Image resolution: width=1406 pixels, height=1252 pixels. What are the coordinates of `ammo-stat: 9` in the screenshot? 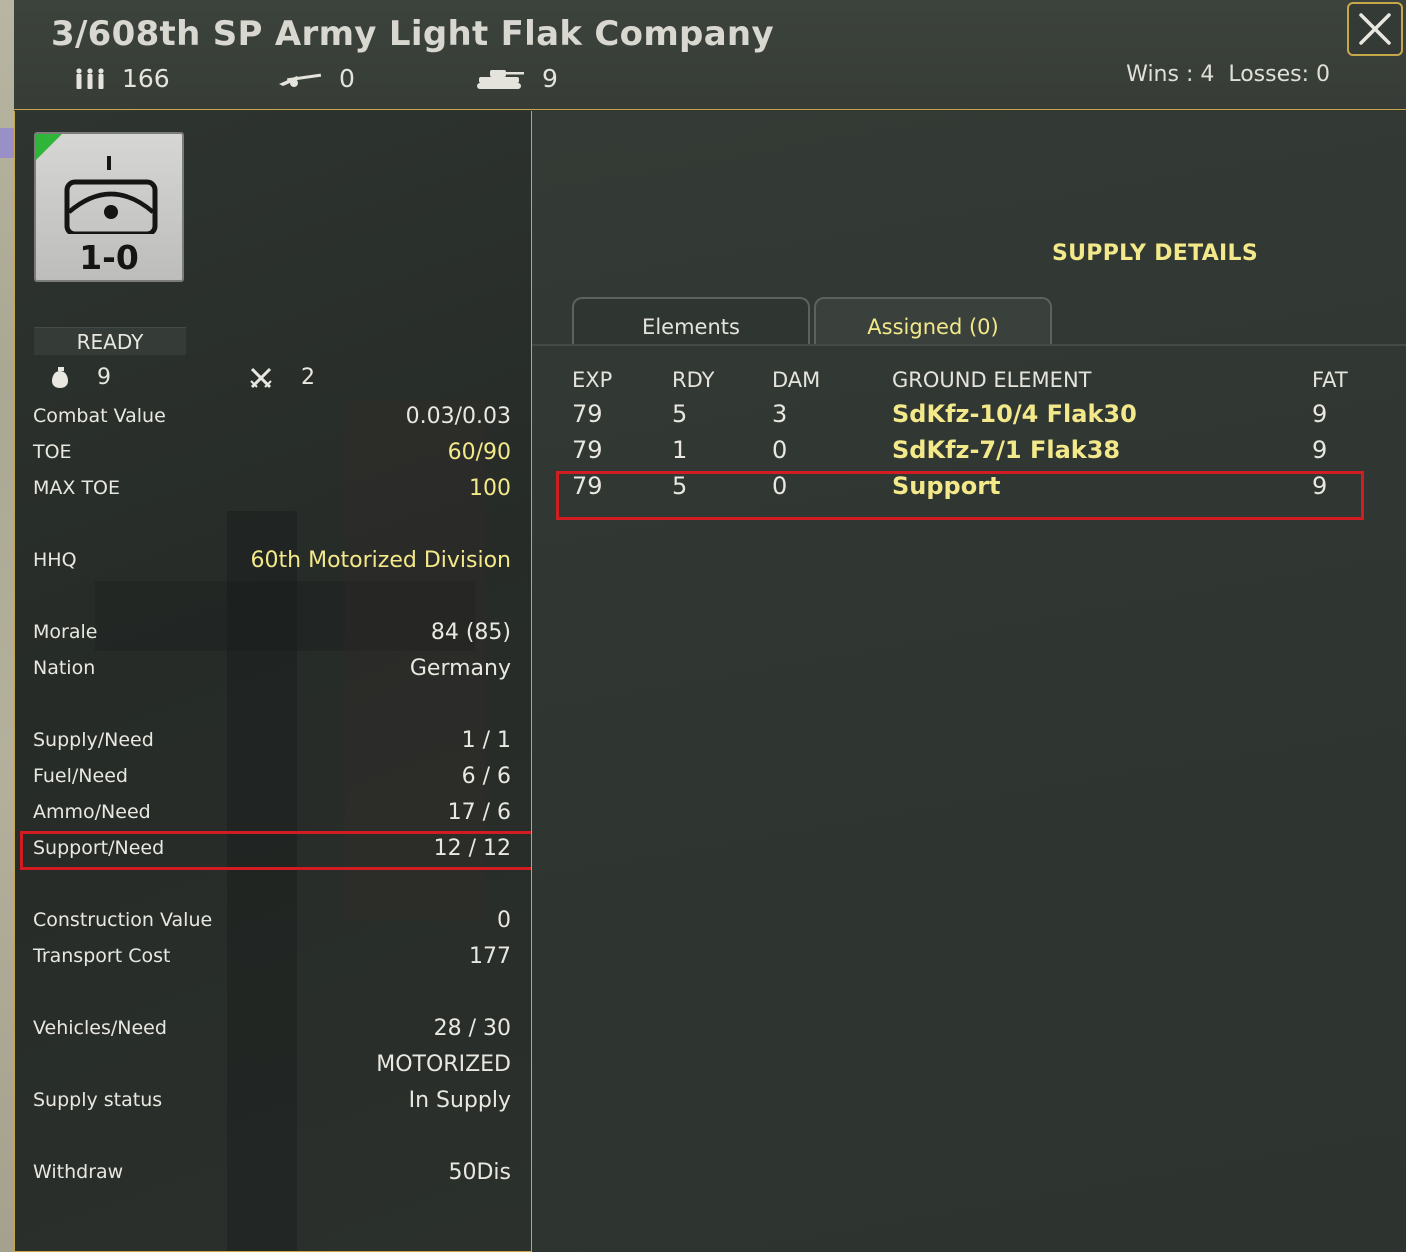 It's located at (81, 377).